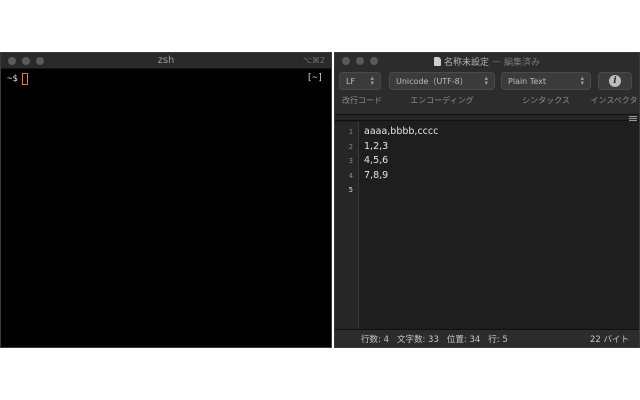 The height and width of the screenshot is (400, 640). What do you see at coordinates (12, 79) in the screenshot?
I see `prompt: ~$` at bounding box center [12, 79].